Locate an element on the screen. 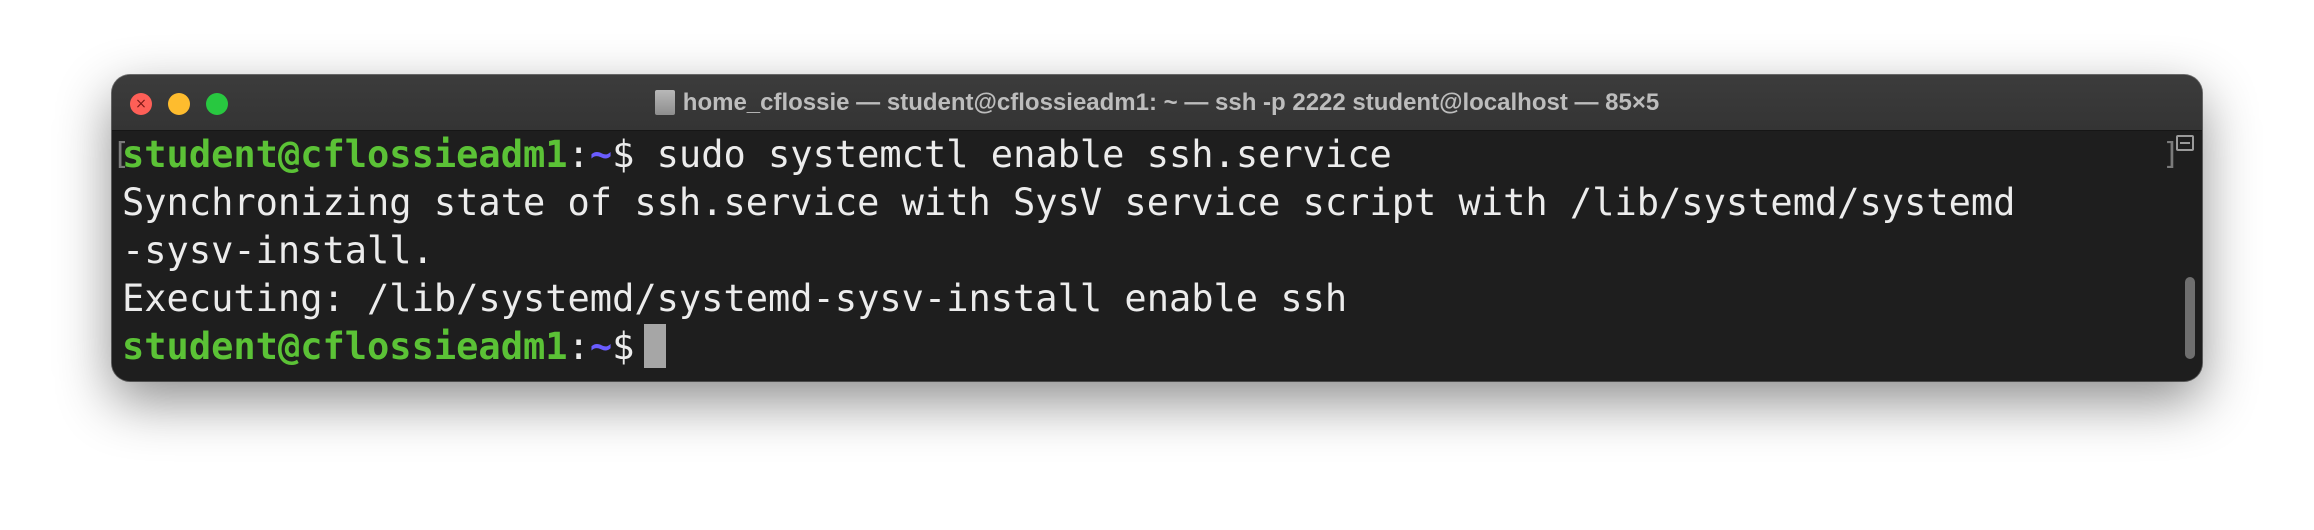 This screenshot has height=530, width=2314. zoom-button is located at coordinates (217, 104).